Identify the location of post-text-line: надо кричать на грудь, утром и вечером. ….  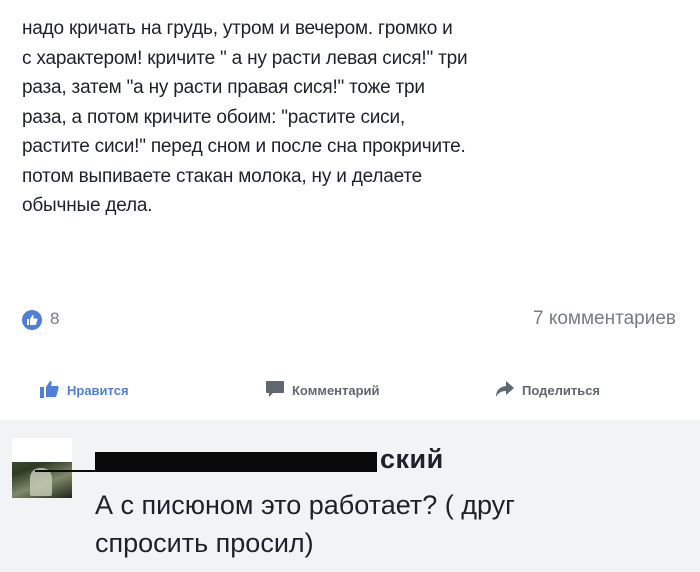
(237, 28).